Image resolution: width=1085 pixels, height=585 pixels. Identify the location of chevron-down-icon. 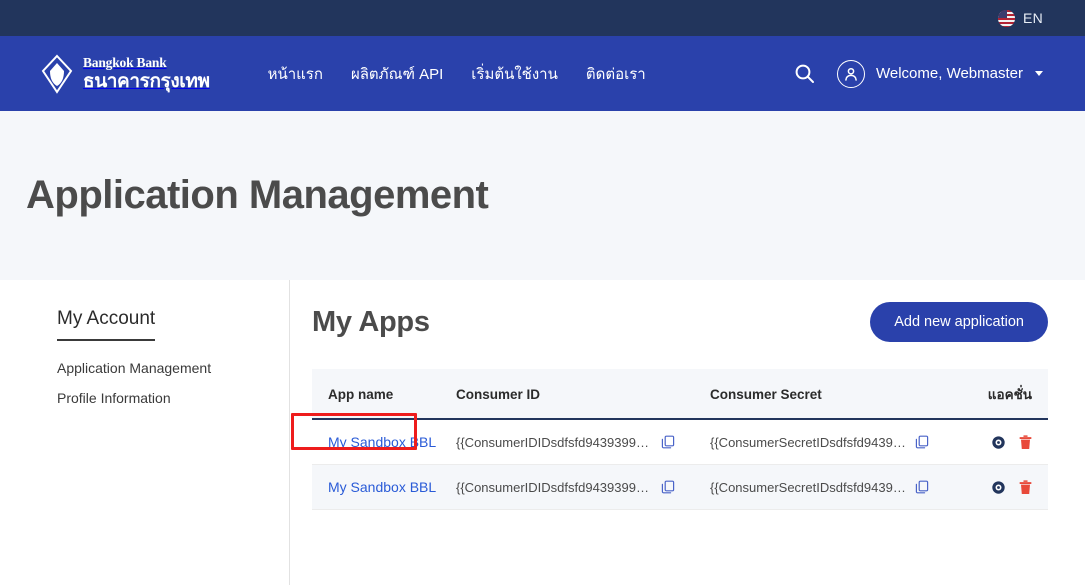
(1039, 73).